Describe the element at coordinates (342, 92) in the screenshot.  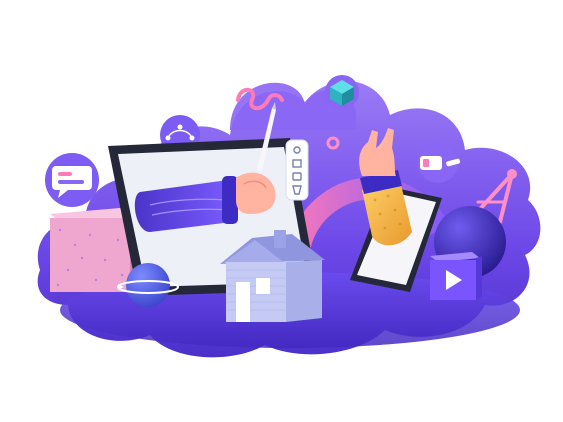
I see `teal-cube` at that location.